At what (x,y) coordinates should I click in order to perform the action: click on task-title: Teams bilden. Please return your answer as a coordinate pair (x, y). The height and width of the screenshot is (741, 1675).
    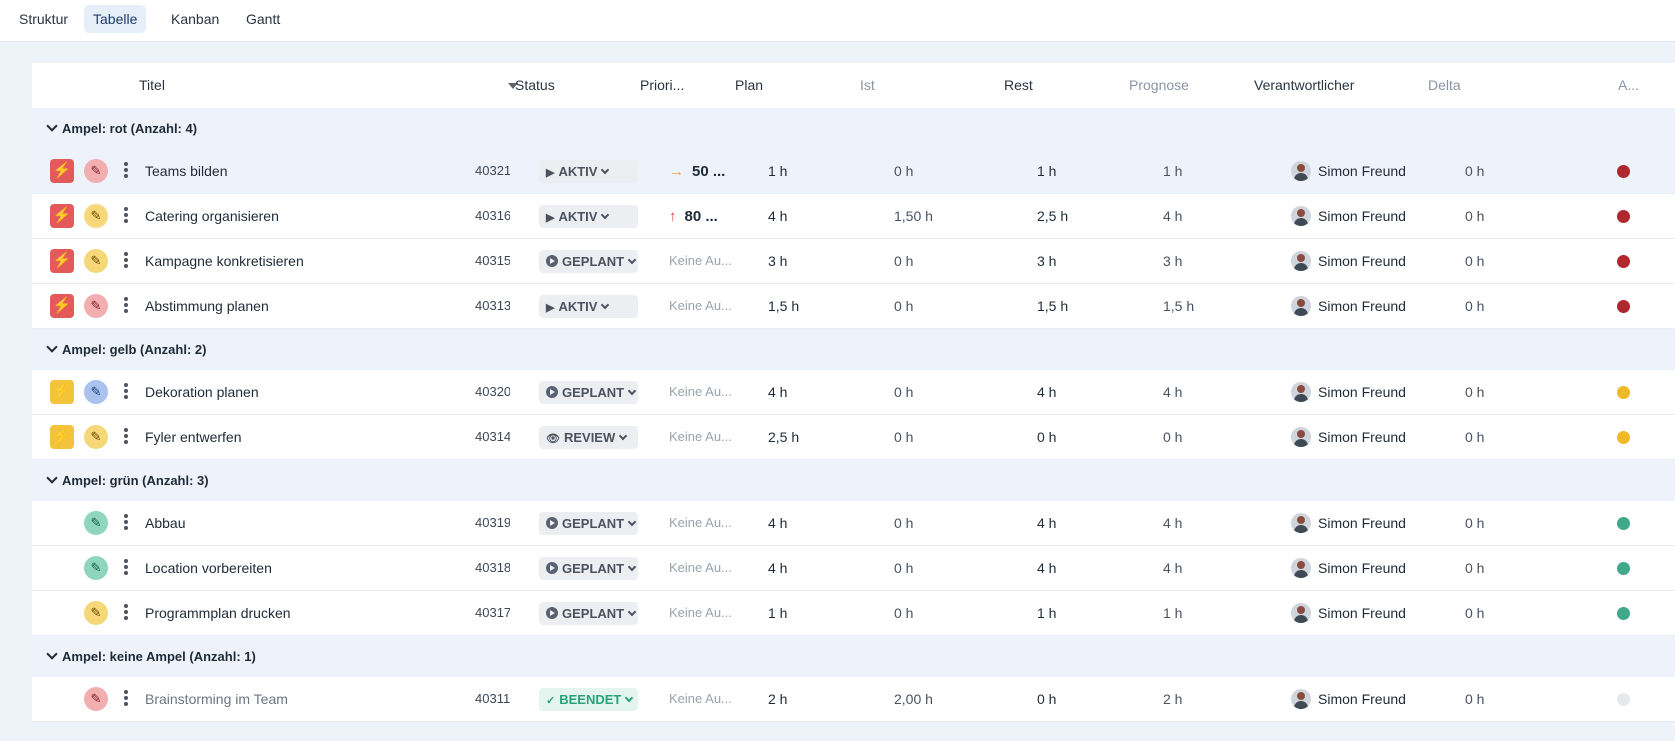
    Looking at the image, I should click on (295, 171).